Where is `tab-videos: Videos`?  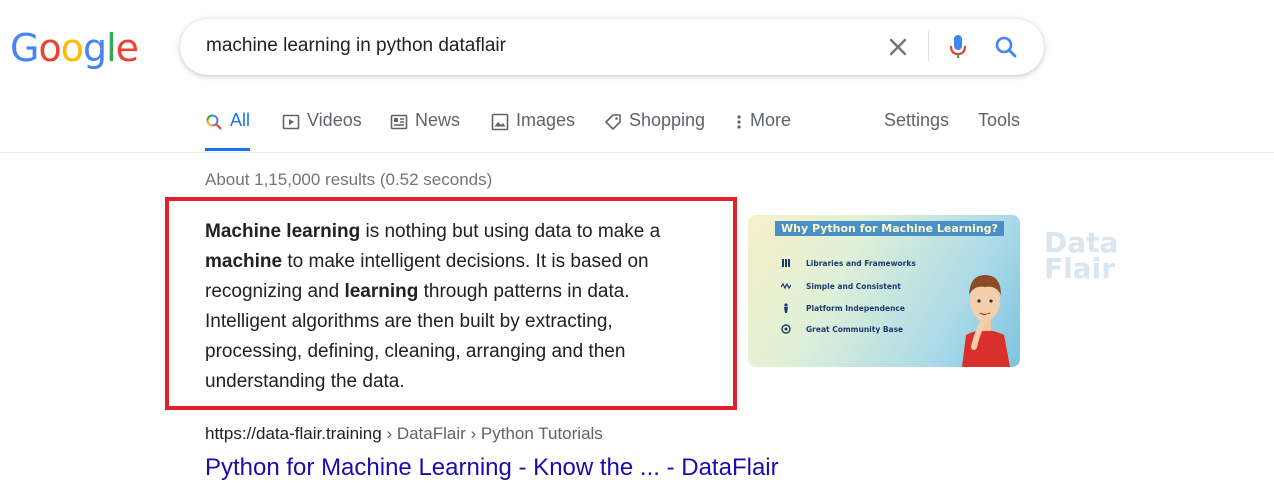 tab-videos: Videos is located at coordinates (322, 130).